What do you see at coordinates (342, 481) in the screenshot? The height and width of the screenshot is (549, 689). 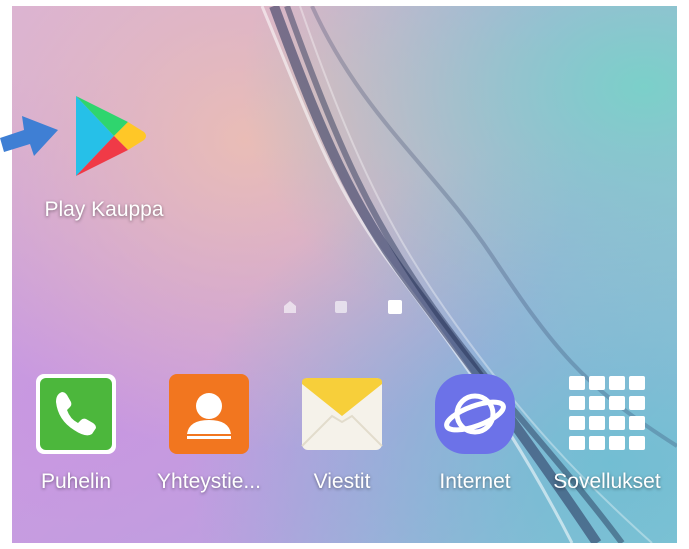 I see `dock-label-messages: Viestit` at bounding box center [342, 481].